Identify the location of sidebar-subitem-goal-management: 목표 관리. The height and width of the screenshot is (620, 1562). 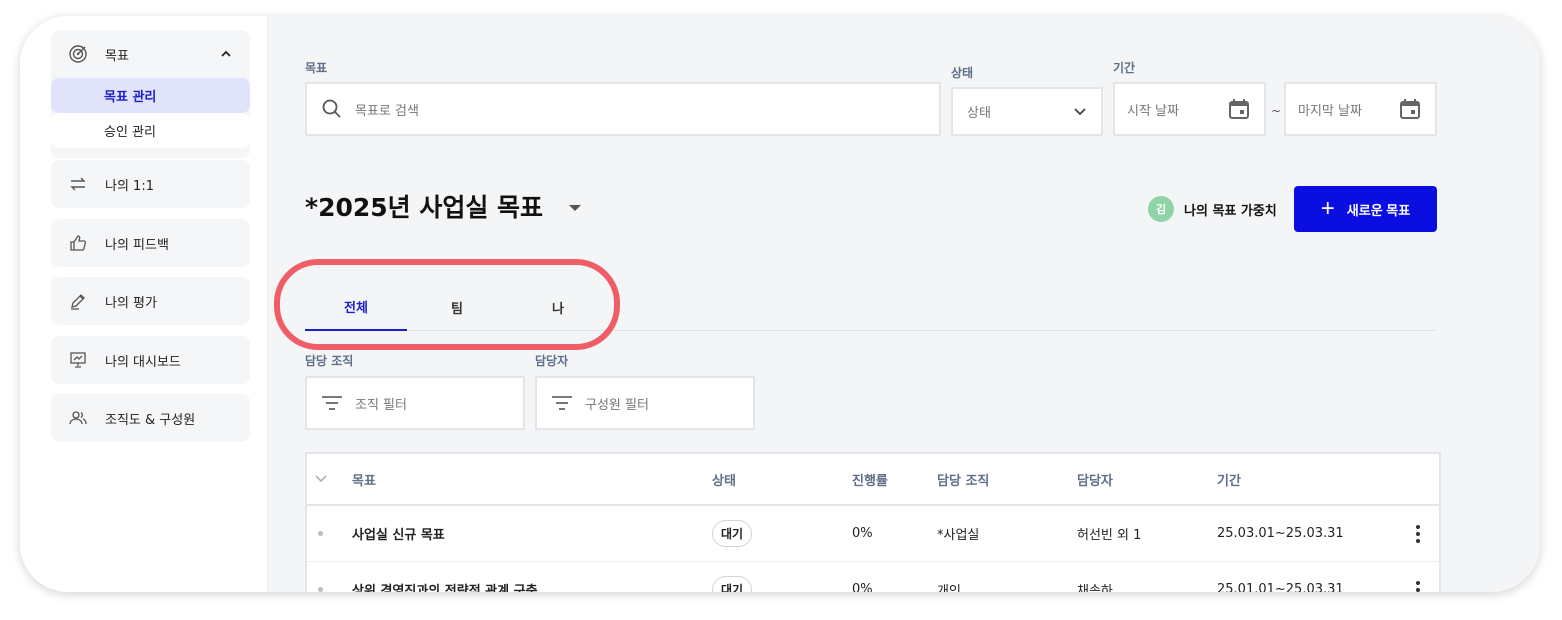
(150, 95).